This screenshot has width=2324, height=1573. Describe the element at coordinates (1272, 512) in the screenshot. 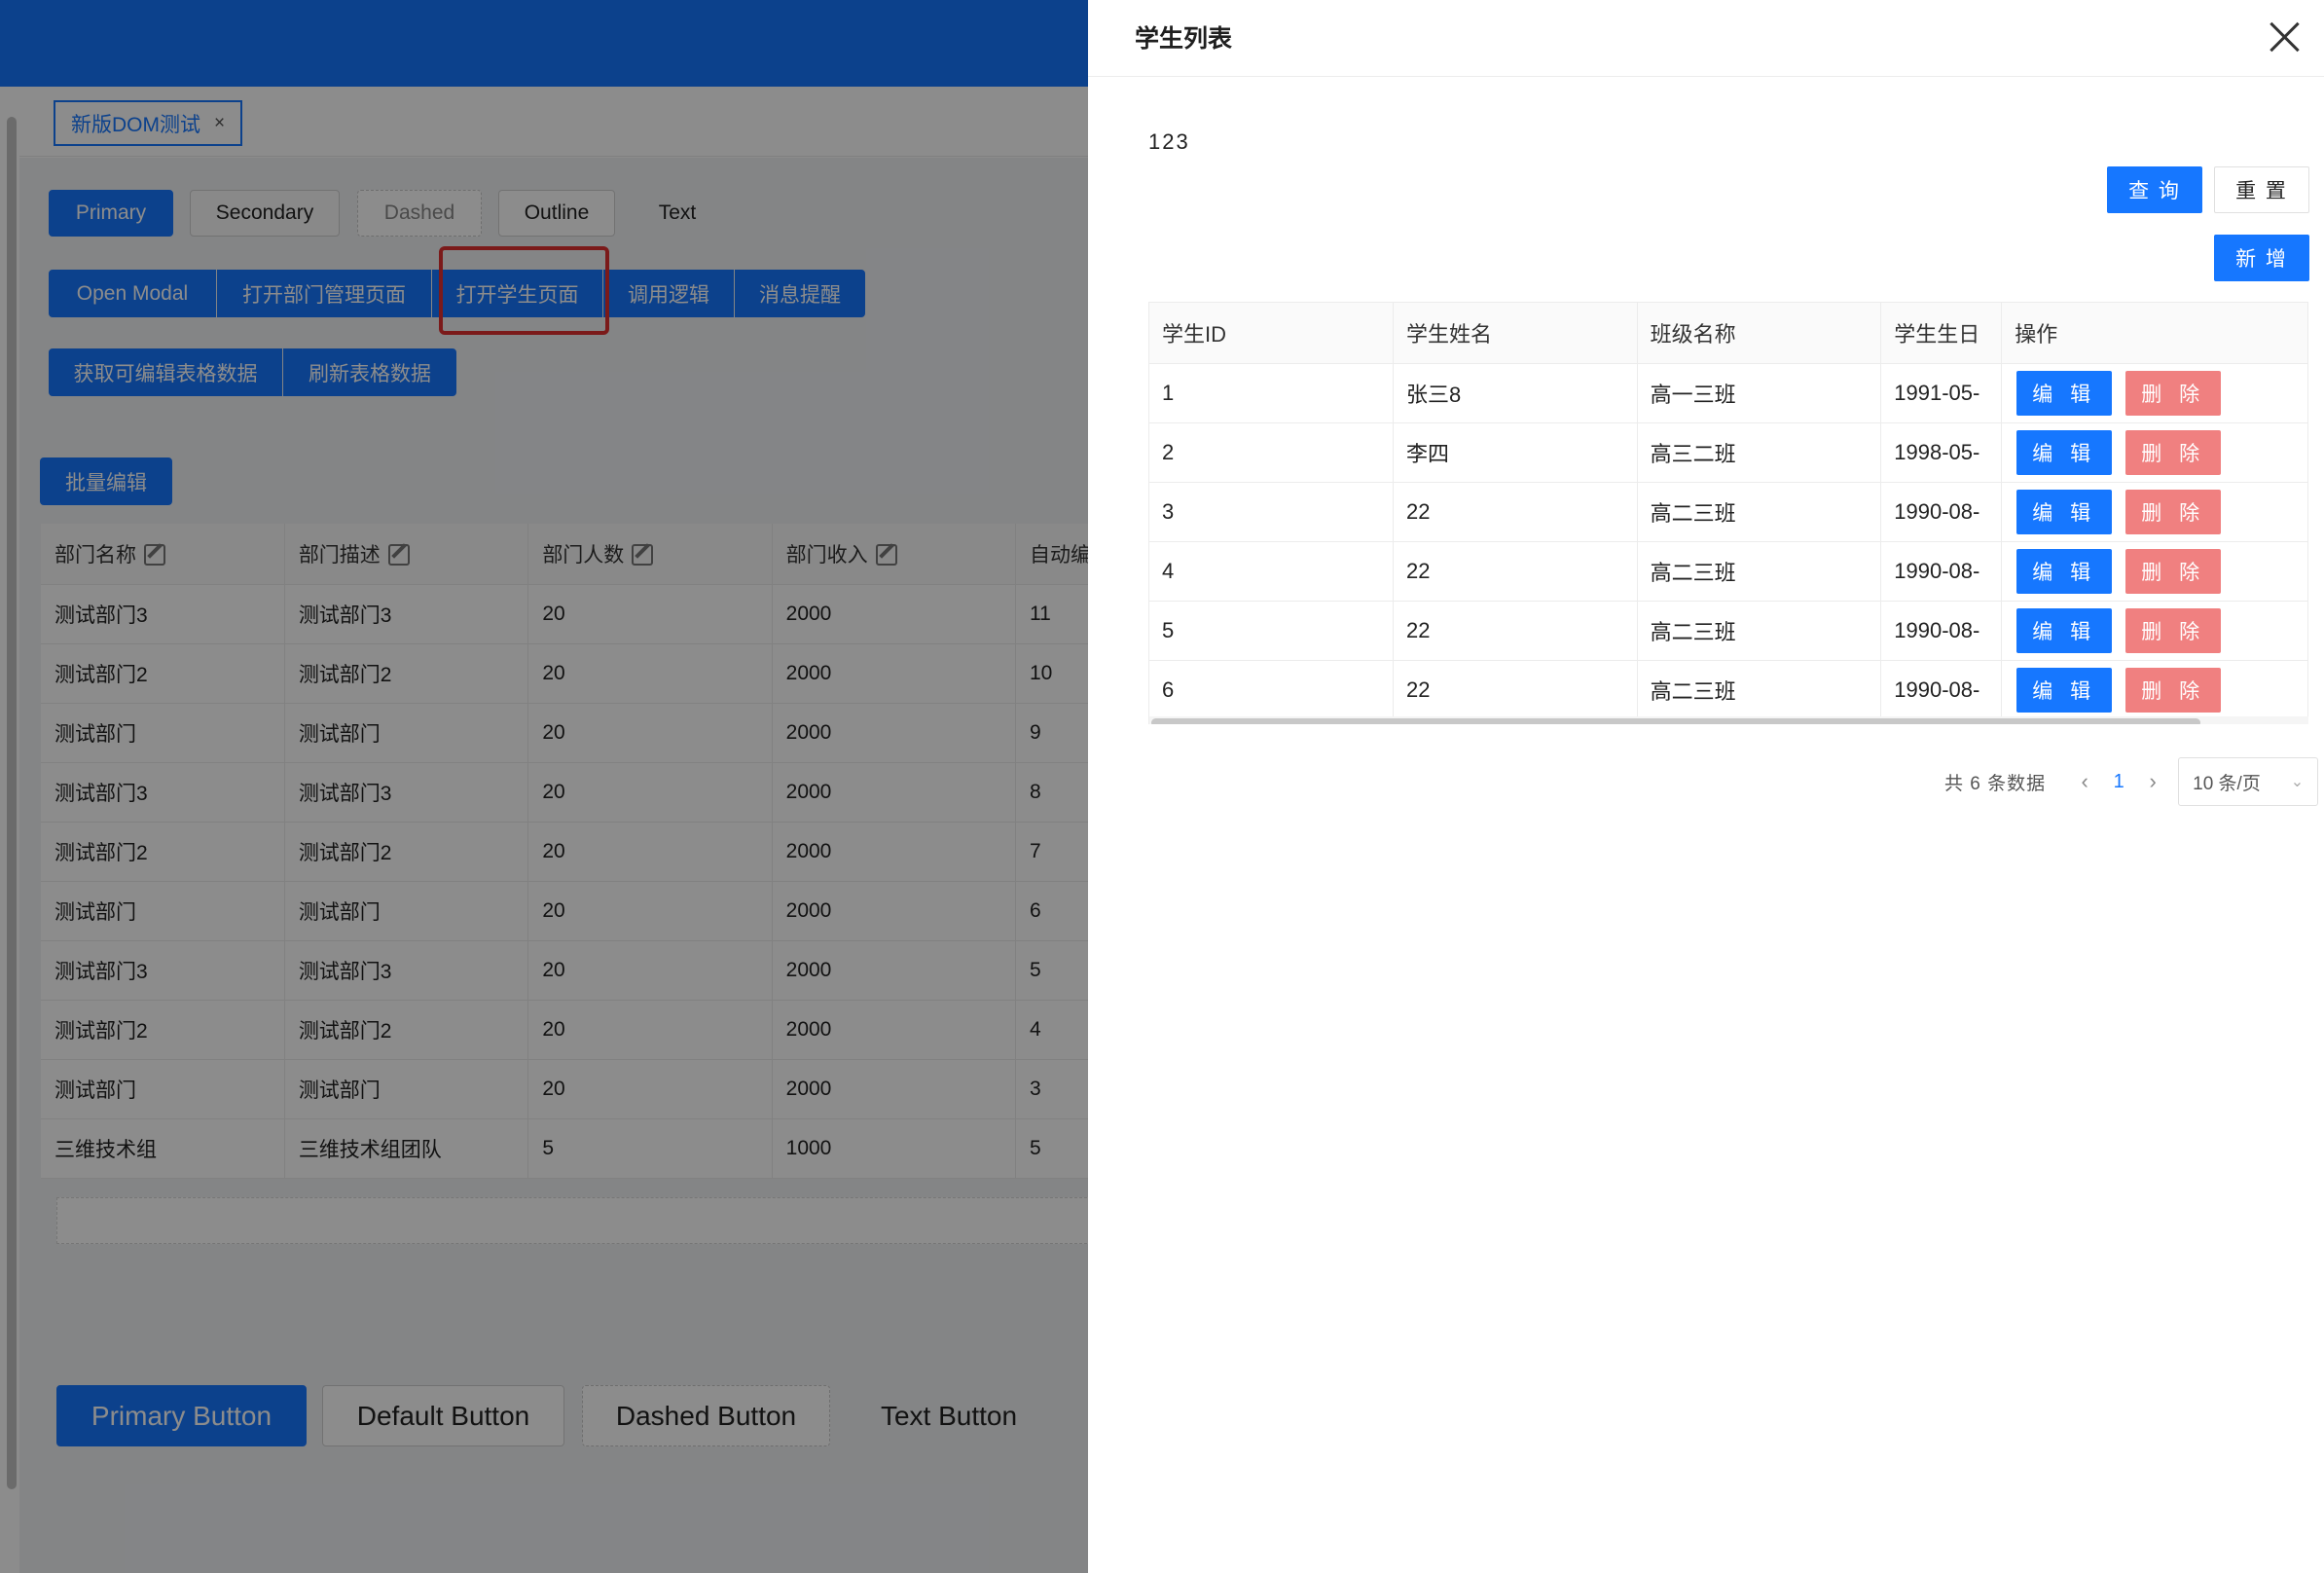

I see `table-cell: 3` at that location.